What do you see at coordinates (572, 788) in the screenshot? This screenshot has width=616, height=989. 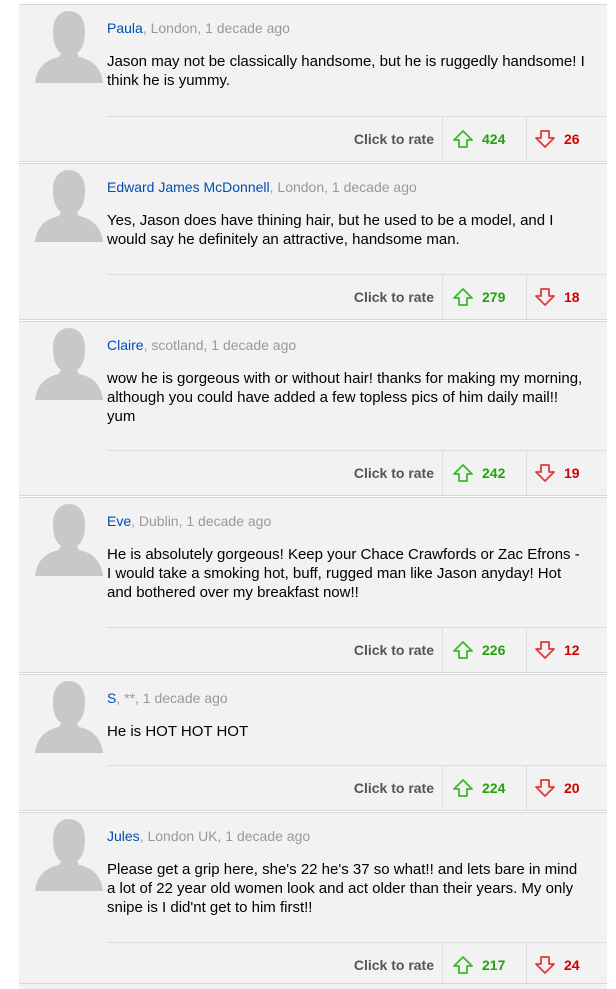 I see `downvote-count: 20` at bounding box center [572, 788].